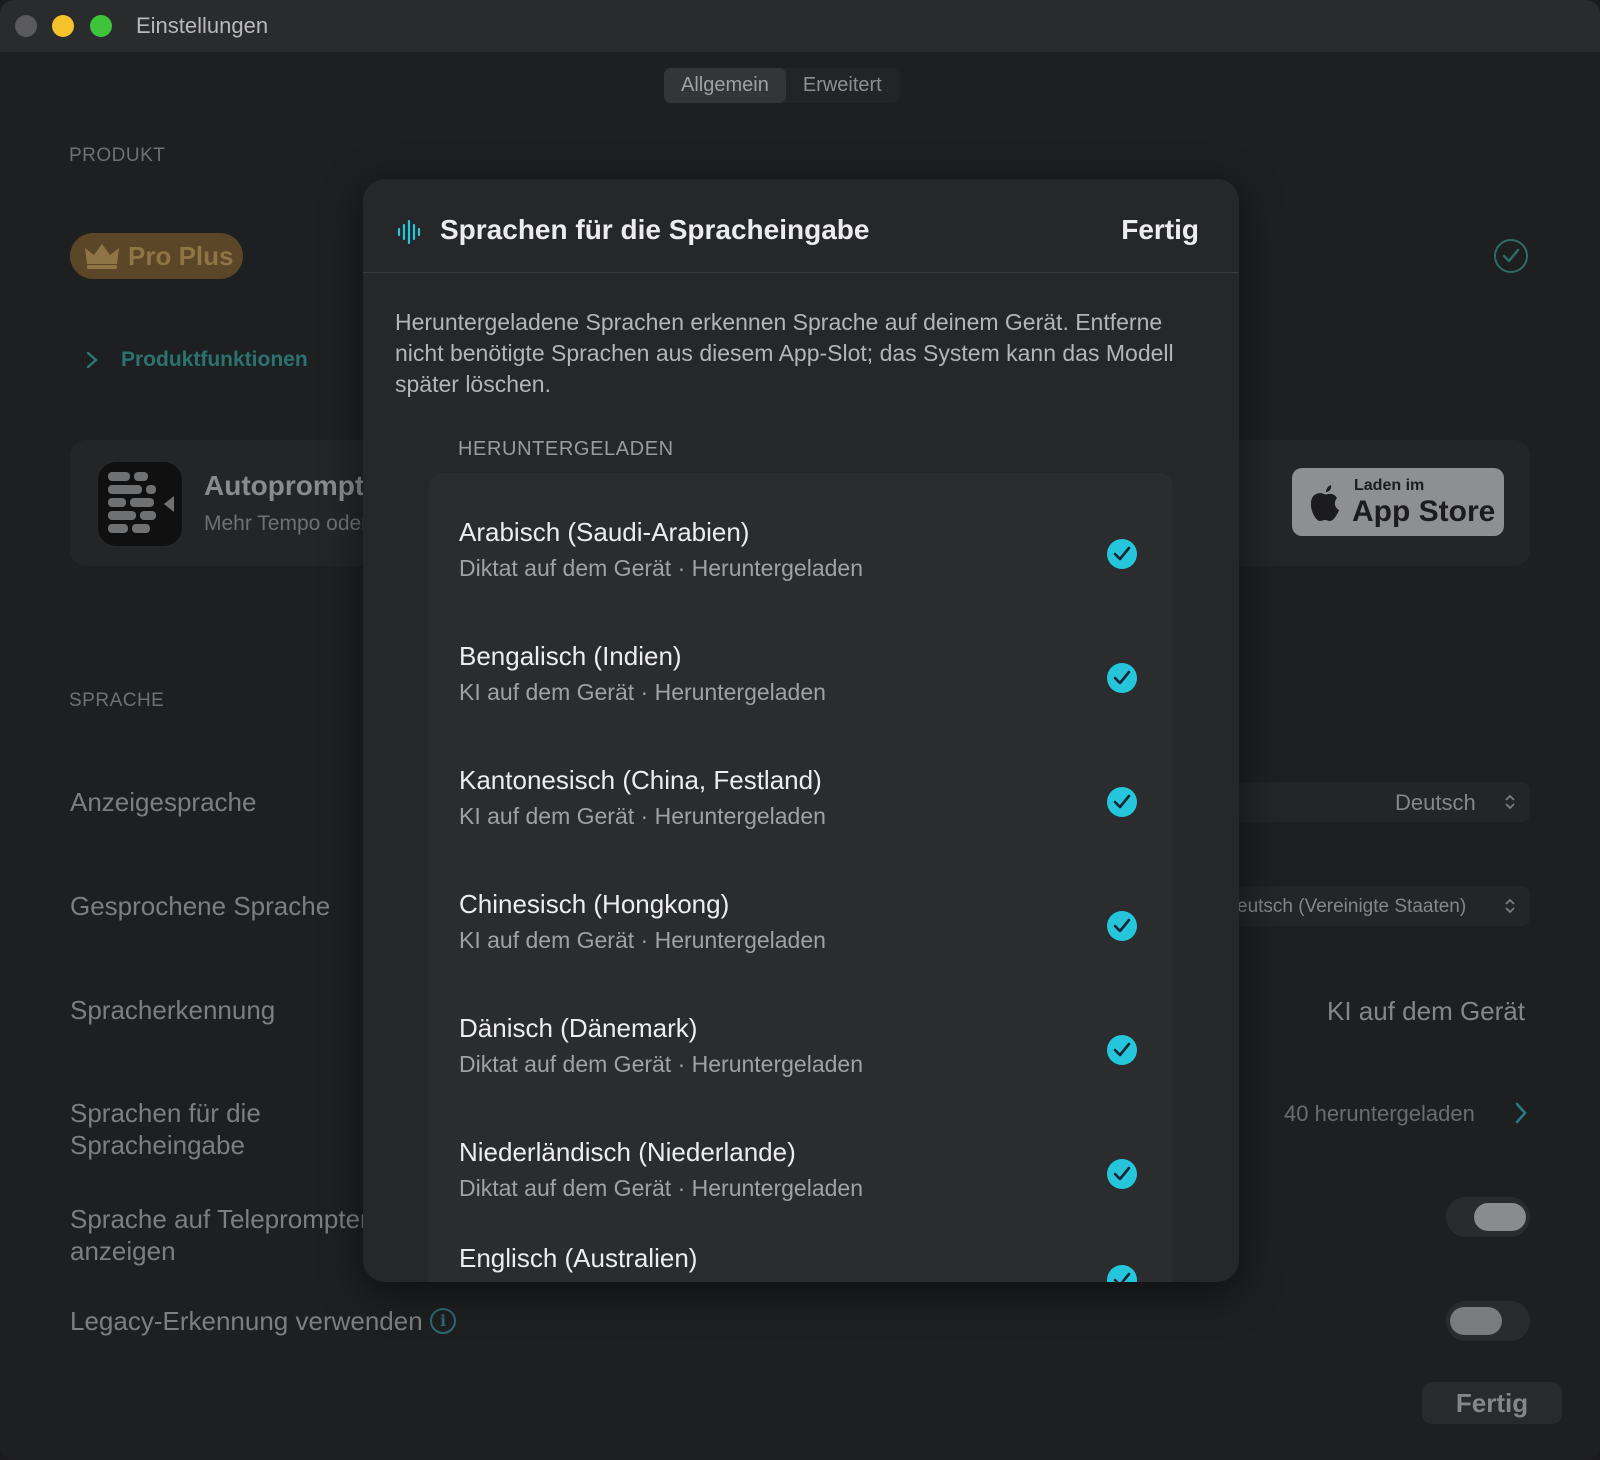 Image resolution: width=1600 pixels, height=1460 pixels. What do you see at coordinates (1389, 485) in the screenshot?
I see `app-store-small-label: Laden im` at bounding box center [1389, 485].